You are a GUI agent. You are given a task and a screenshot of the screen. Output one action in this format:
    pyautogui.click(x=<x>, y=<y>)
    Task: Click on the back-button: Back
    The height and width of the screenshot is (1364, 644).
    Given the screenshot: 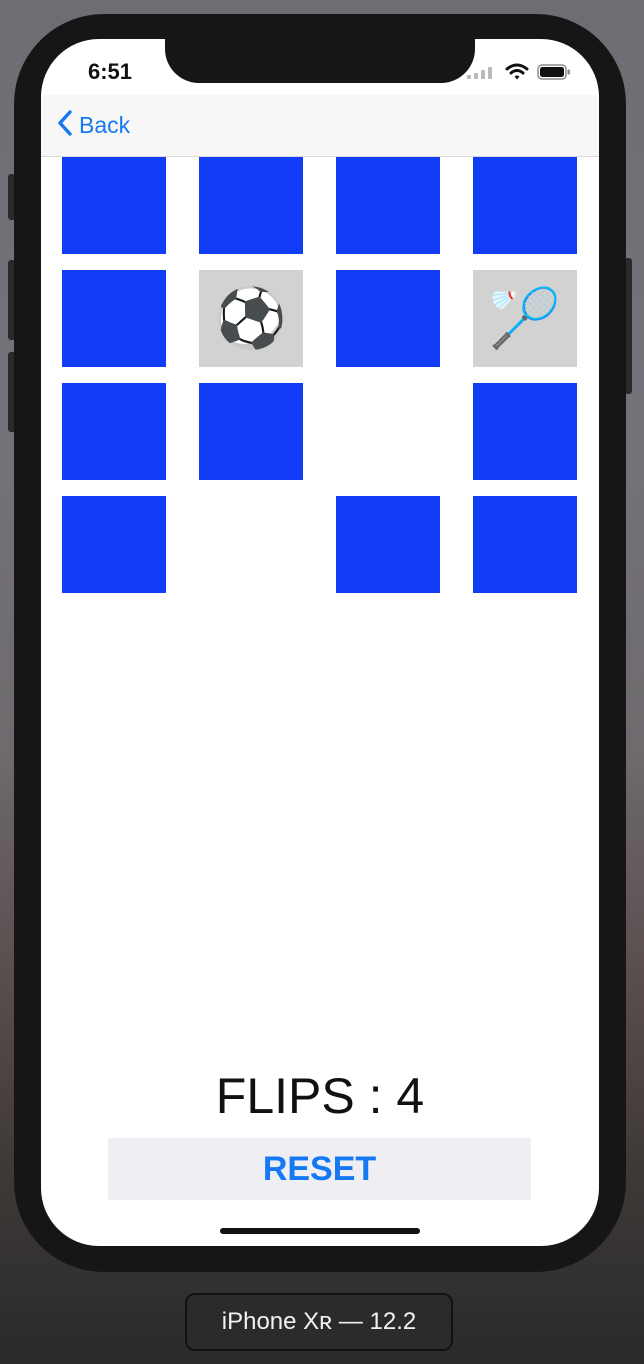 What is the action you would take?
    pyautogui.click(x=93, y=125)
    